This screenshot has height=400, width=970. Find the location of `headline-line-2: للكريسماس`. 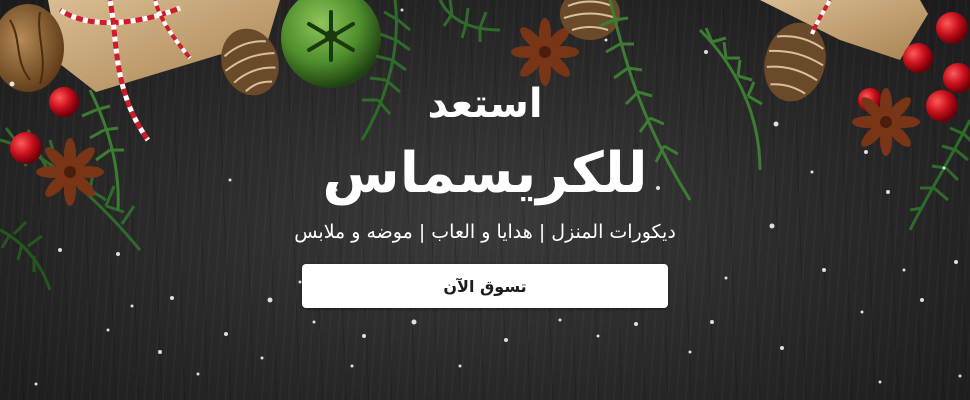

headline-line-2: للكريسماس is located at coordinates (485, 173).